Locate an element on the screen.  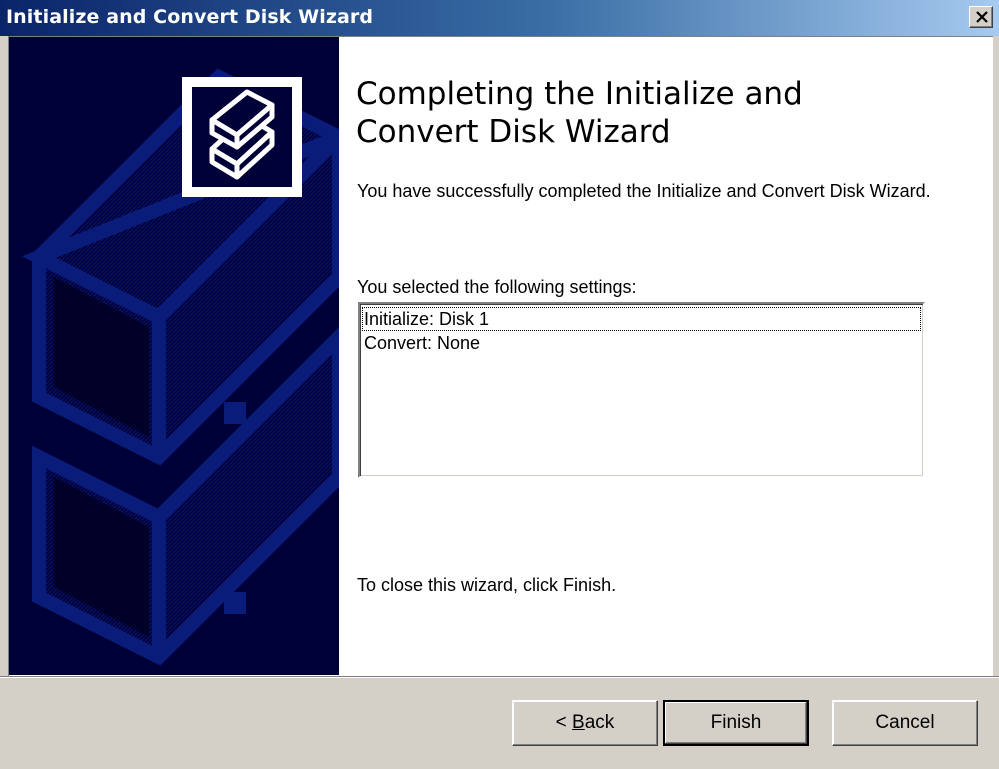
title-bar: Initialize and Convert Disk Wizard is located at coordinates (499, 18).